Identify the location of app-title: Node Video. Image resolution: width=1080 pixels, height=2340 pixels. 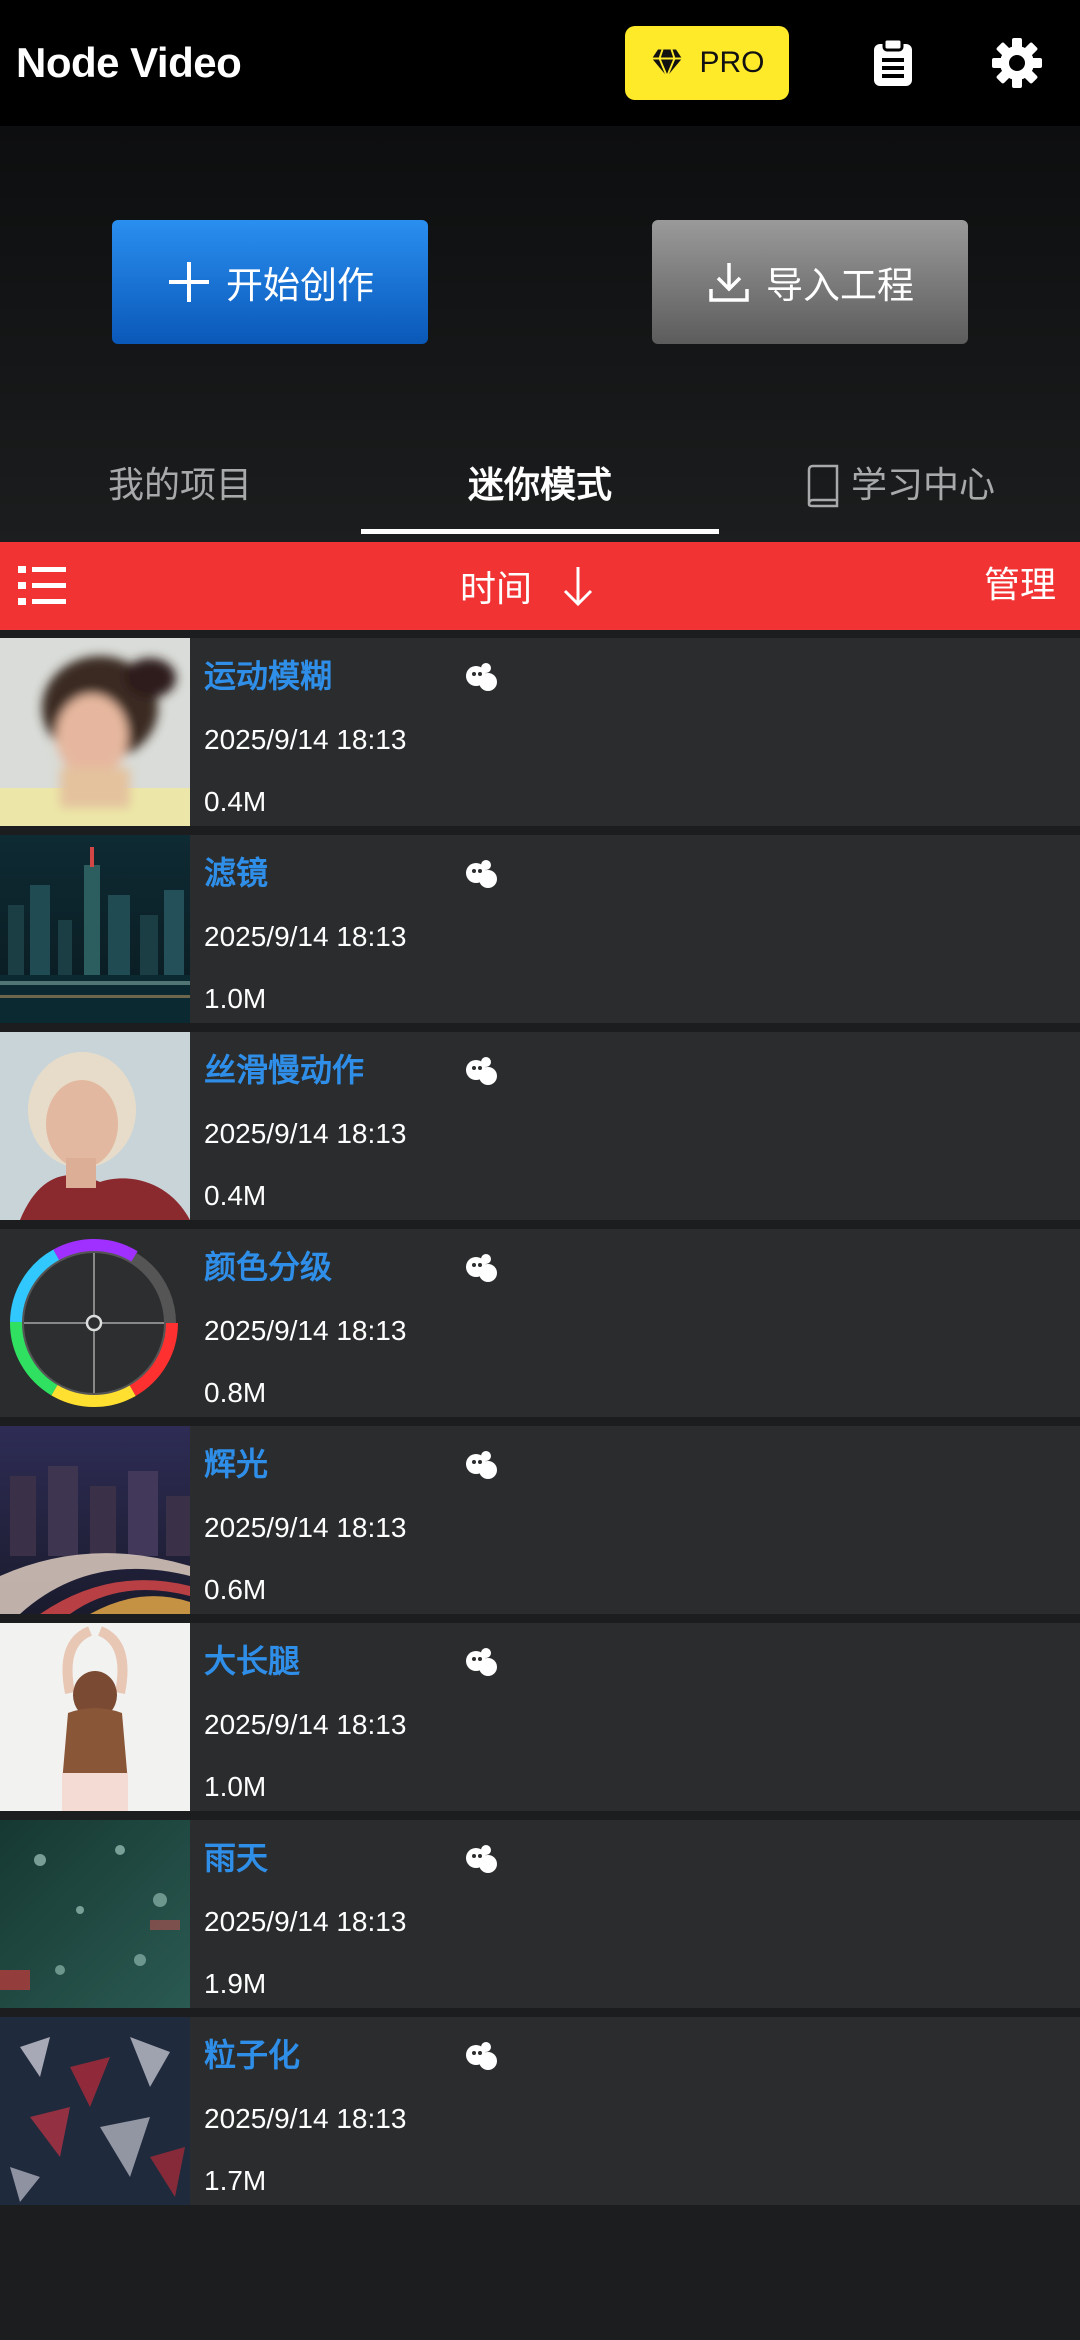
(129, 62).